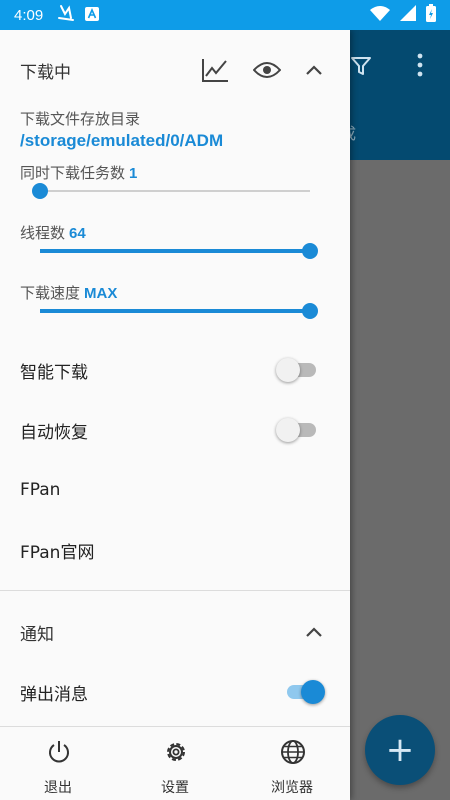  What do you see at coordinates (57, 552) in the screenshot?
I see `fpan-website-label: FPan官网` at bounding box center [57, 552].